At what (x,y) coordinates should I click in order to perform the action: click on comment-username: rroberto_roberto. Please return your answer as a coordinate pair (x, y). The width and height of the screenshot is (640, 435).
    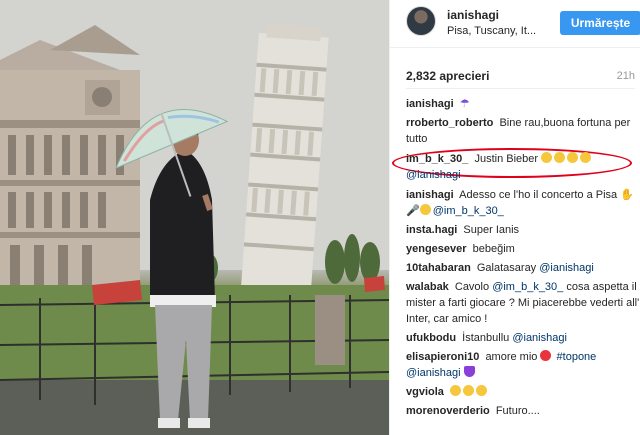
    Looking at the image, I should click on (449, 123).